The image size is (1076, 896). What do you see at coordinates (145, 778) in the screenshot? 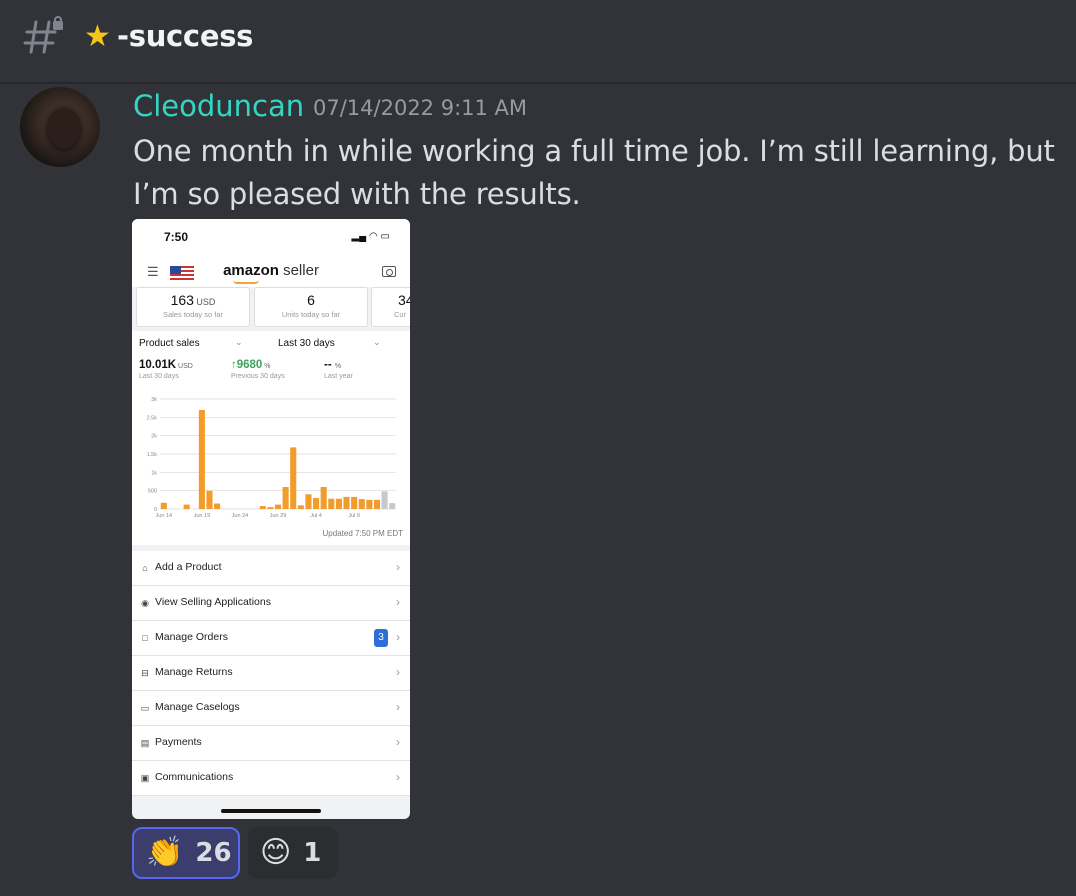
I see `messages-icon: ▣` at bounding box center [145, 778].